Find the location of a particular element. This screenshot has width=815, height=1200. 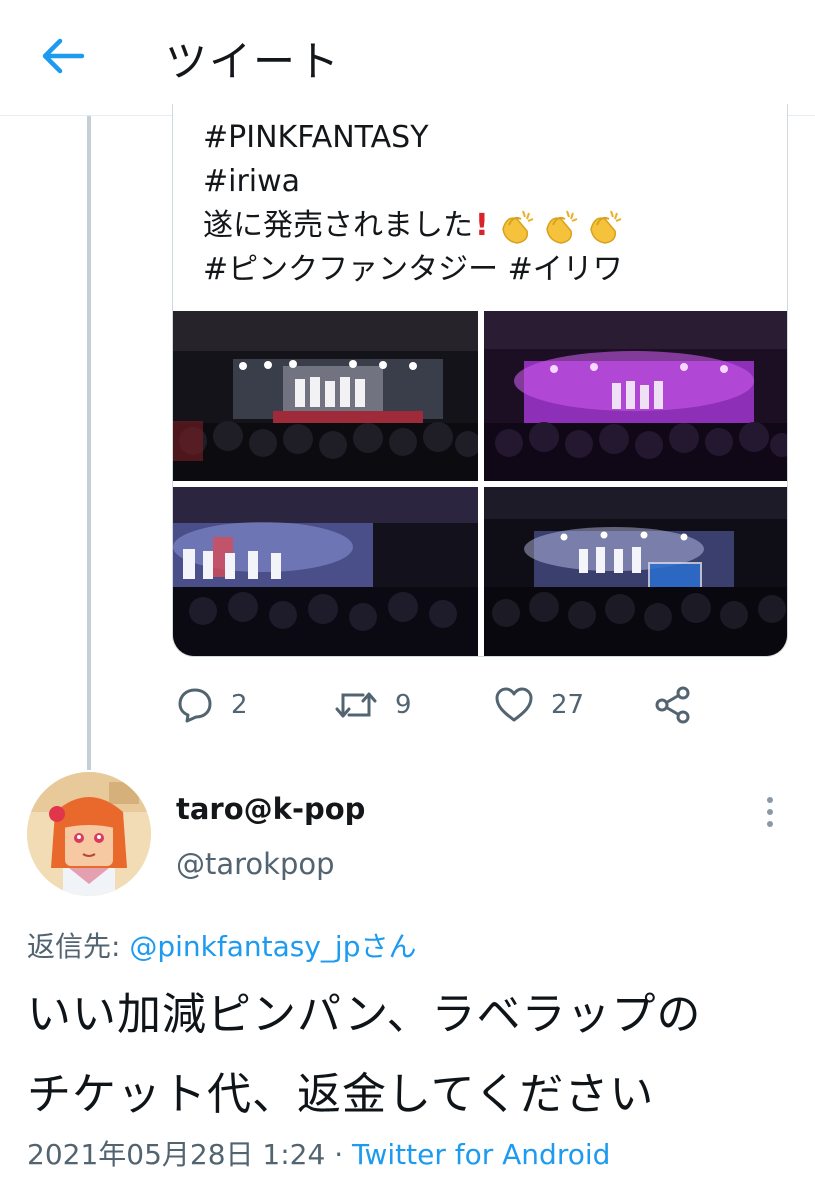

reply-button: 2 is located at coordinates (211, 705).